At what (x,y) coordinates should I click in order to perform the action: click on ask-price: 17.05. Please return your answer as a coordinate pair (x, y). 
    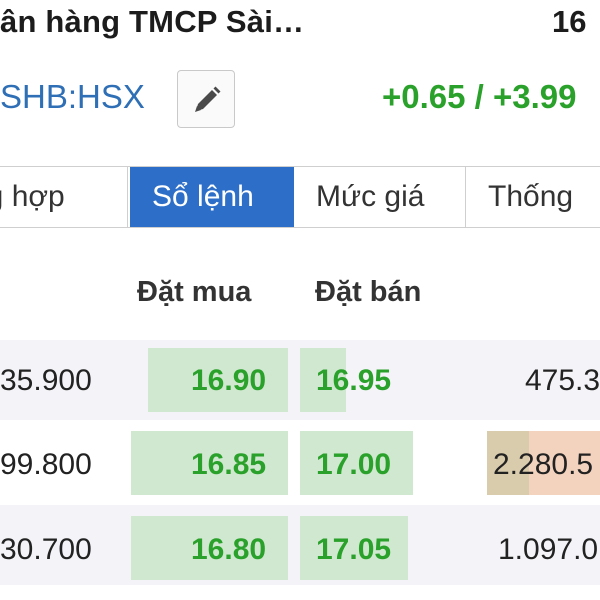
    Looking at the image, I should click on (354, 549).